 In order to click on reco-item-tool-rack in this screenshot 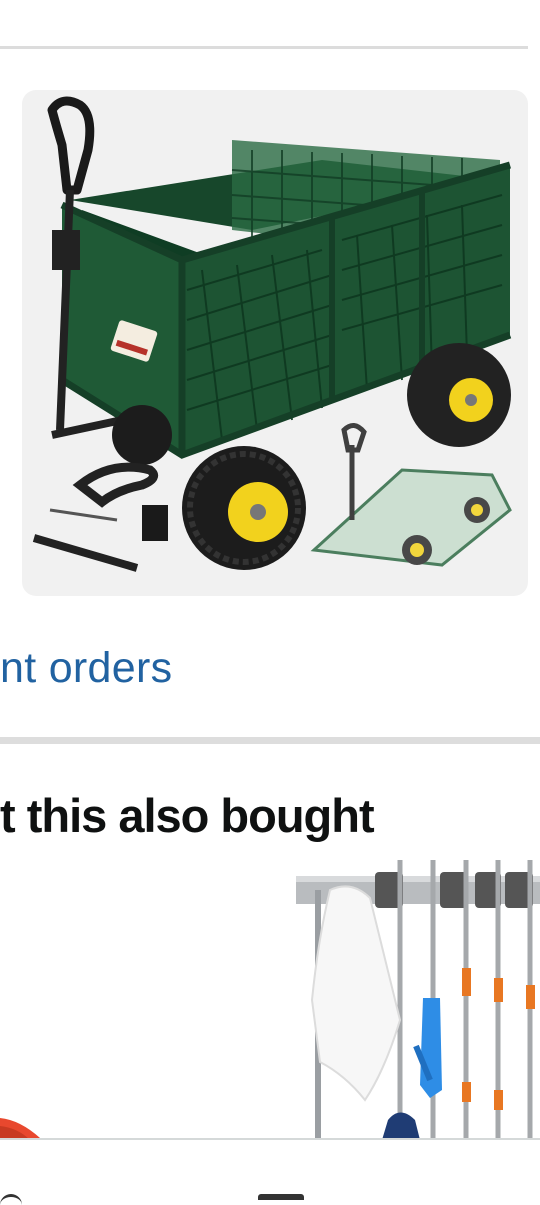, I will do `click(415, 995)`.